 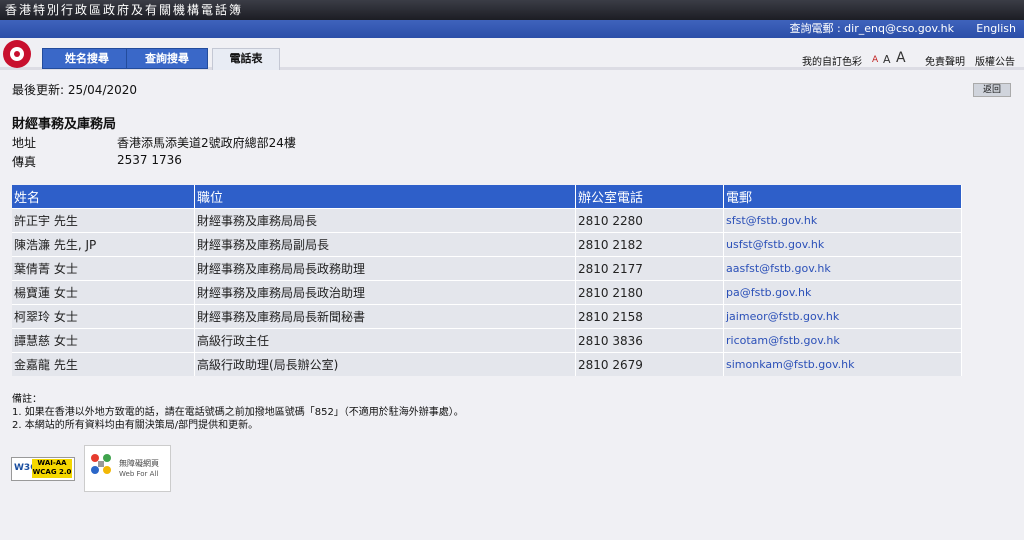 I want to click on tab-name-search: 姓名搜尋, so click(x=87, y=58).